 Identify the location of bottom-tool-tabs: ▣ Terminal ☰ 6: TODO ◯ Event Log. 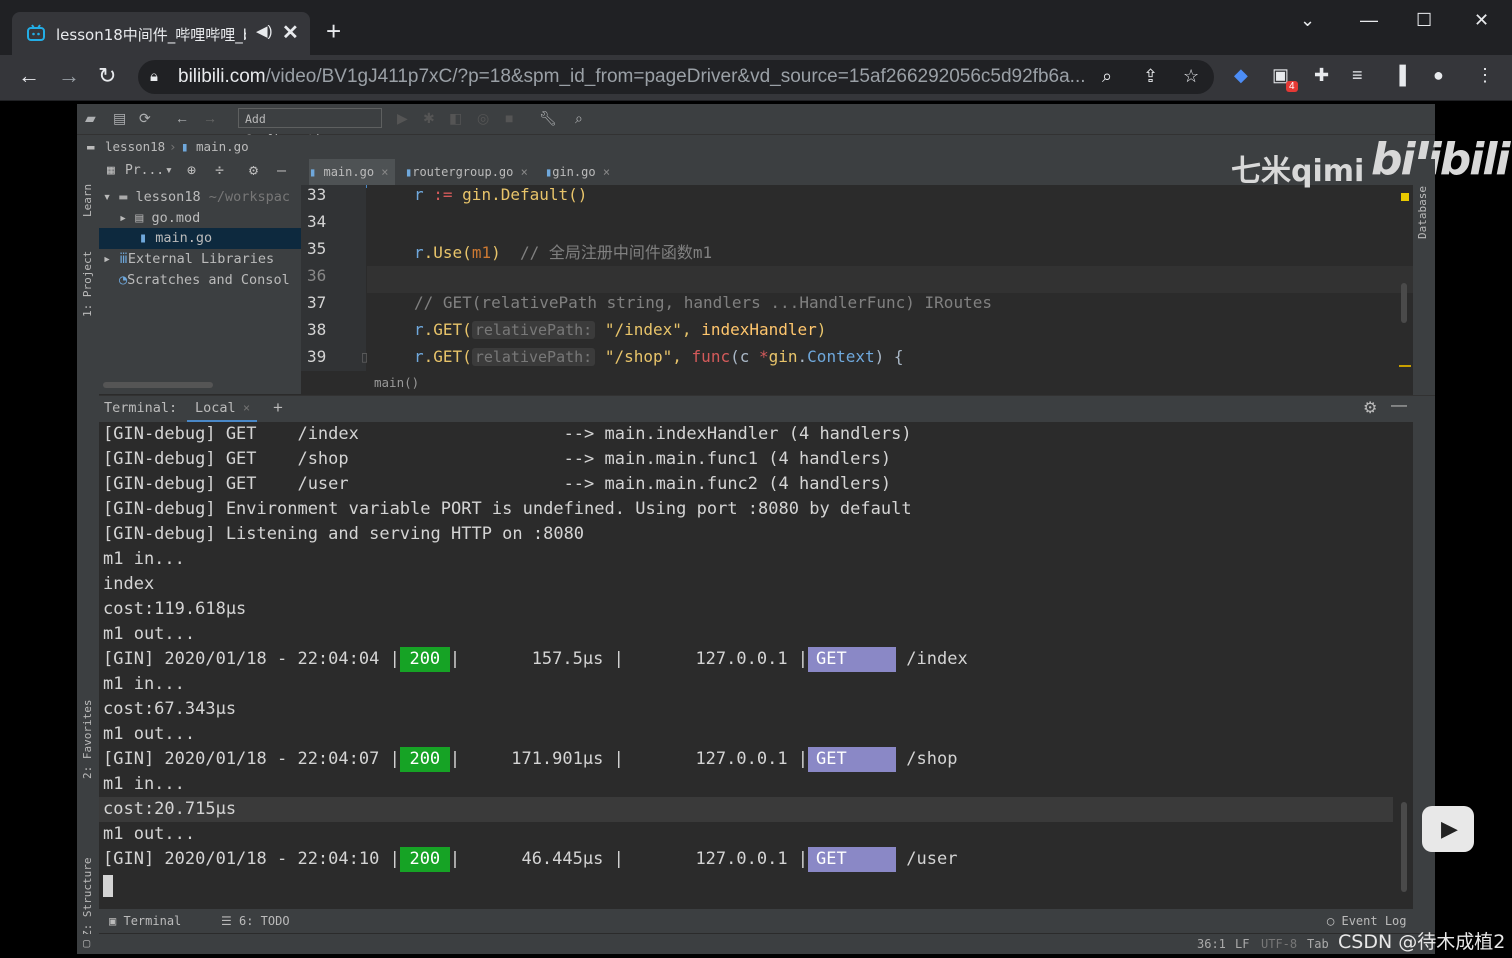
(767, 921).